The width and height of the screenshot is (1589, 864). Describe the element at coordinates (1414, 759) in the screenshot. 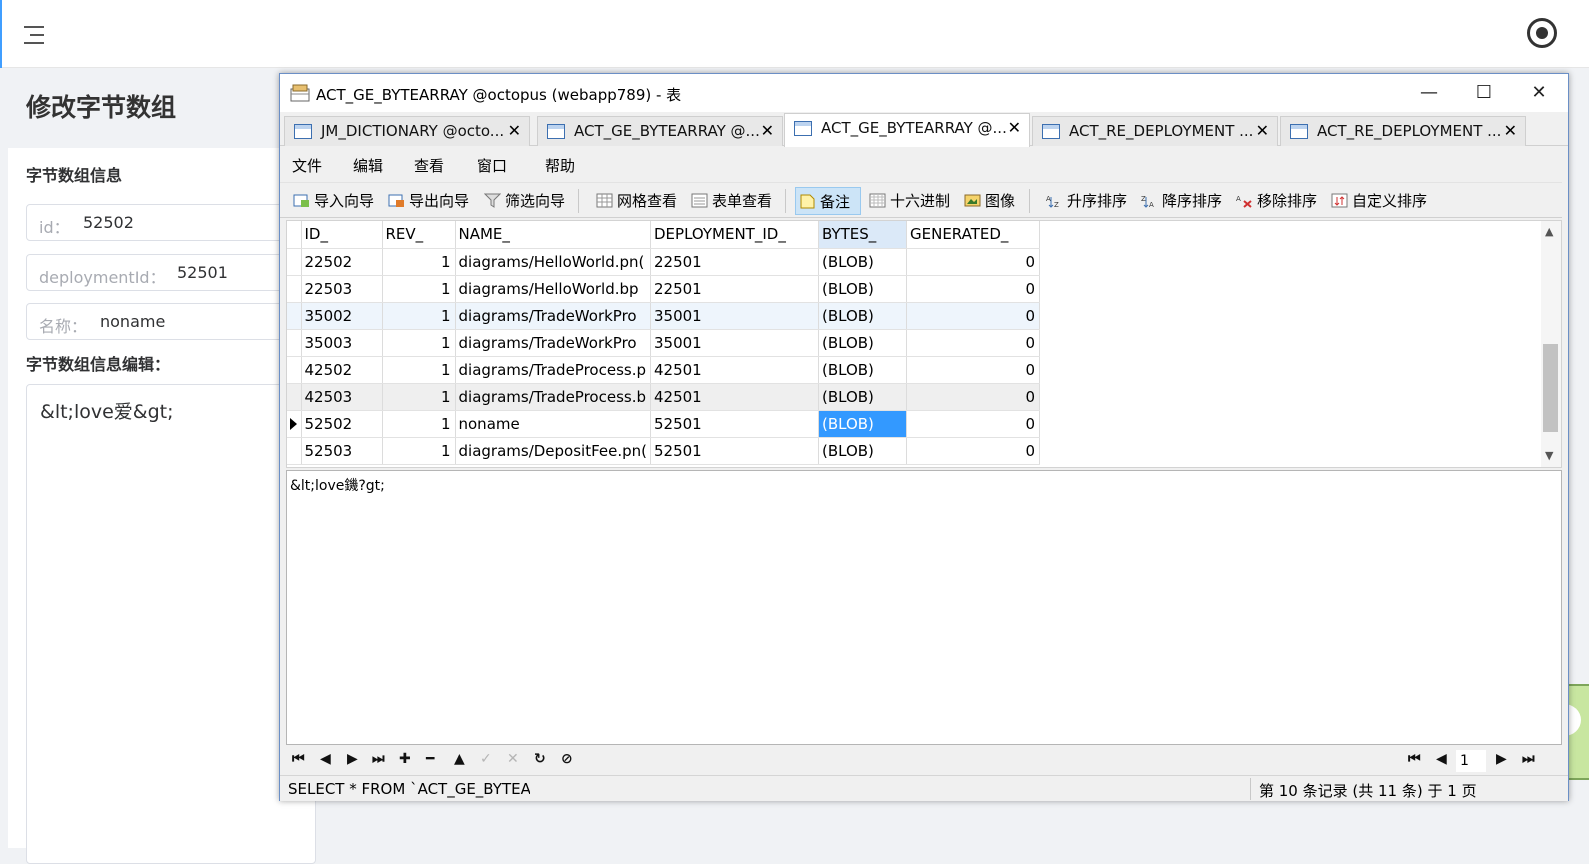

I see `first-page-icon: ⏮` at that location.